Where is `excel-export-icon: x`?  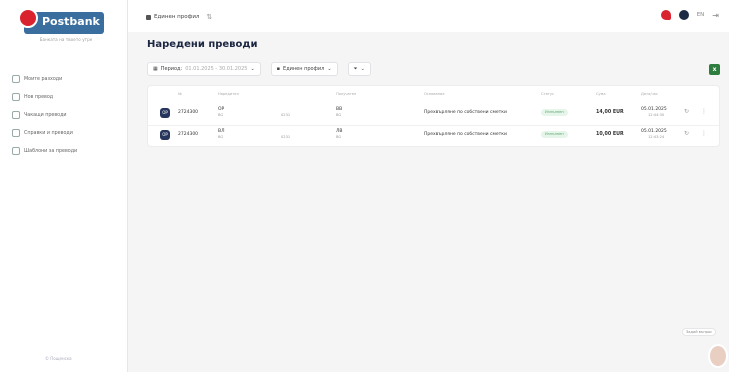 excel-export-icon: x is located at coordinates (714, 69).